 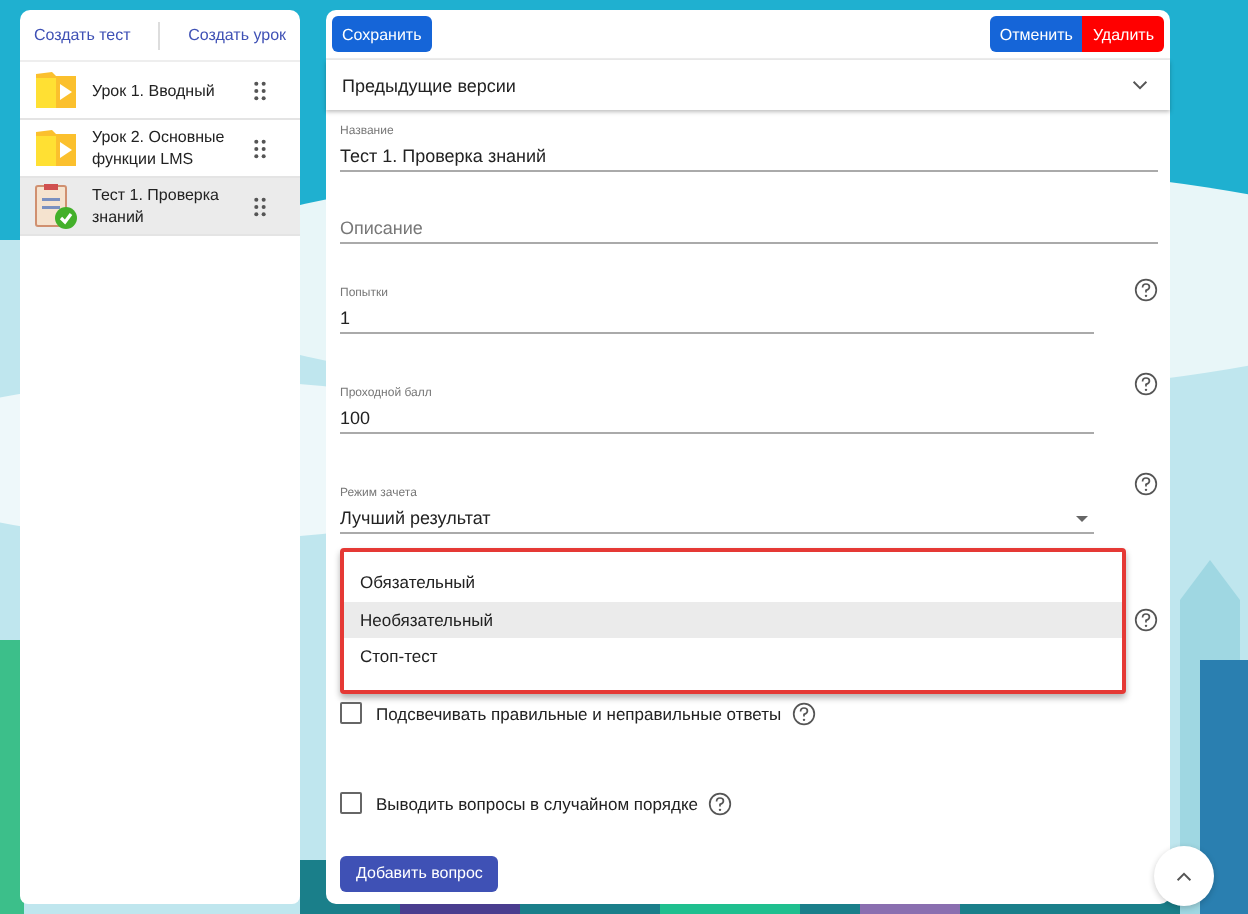 What do you see at coordinates (382, 34) in the screenshot?
I see `save-button: Сохранить` at bounding box center [382, 34].